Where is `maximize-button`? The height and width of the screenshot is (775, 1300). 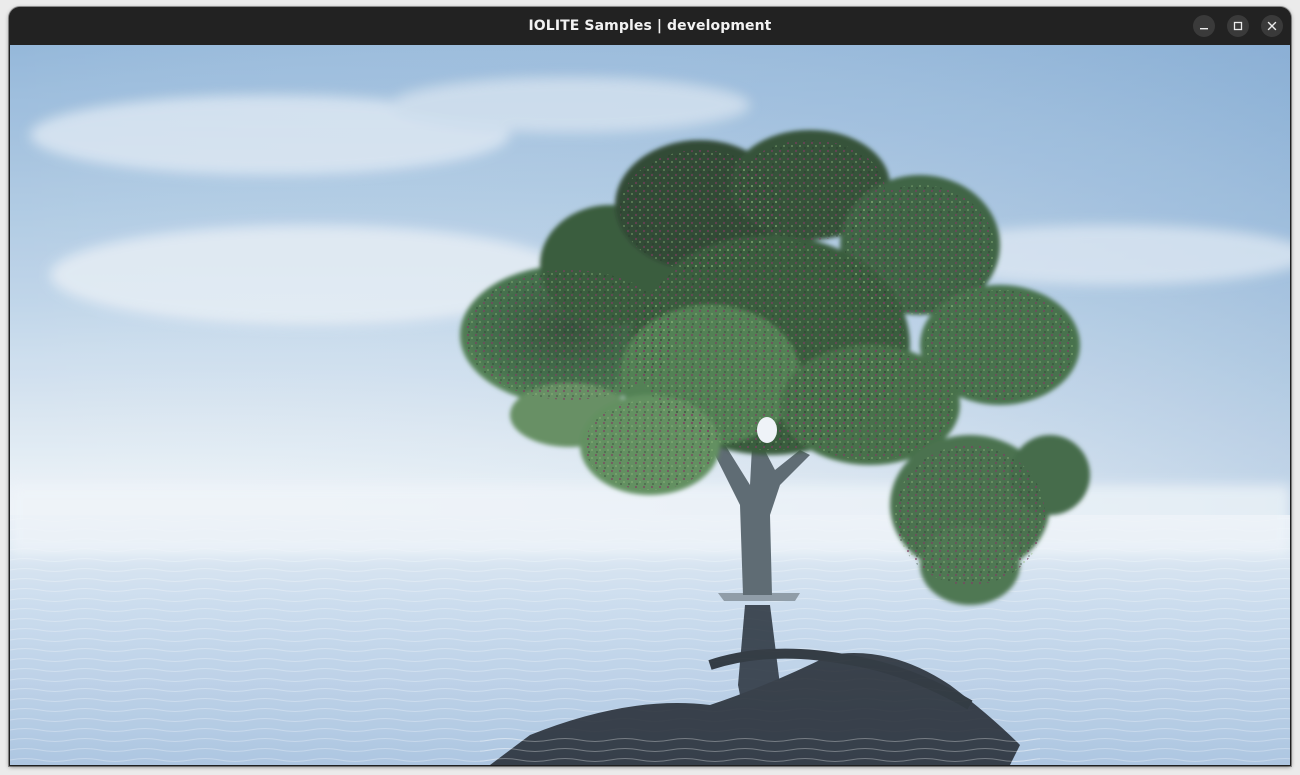
maximize-button is located at coordinates (1238, 26).